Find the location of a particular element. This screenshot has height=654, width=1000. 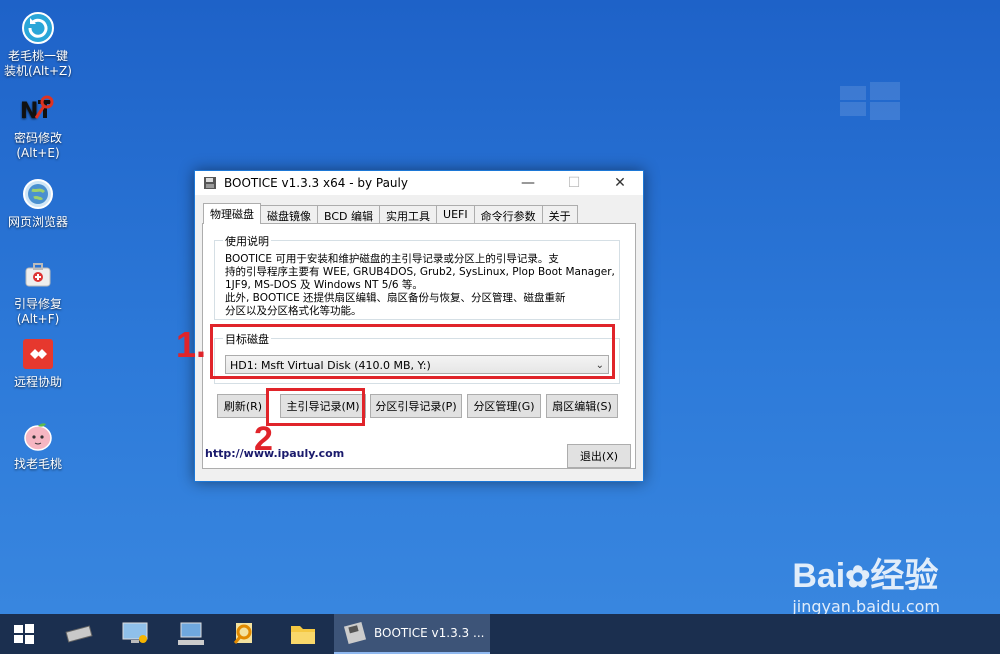

pauly-link: http://www.ipauly.com is located at coordinates (274, 453).